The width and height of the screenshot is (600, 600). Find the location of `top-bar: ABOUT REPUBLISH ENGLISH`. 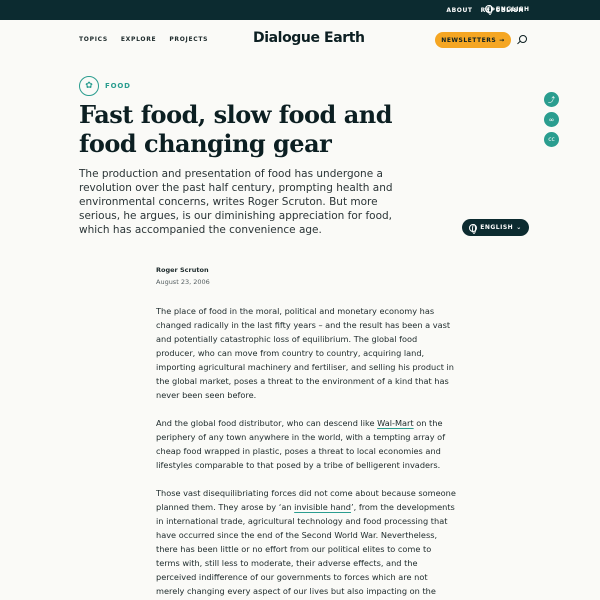

top-bar: ABOUT REPUBLISH ENGLISH is located at coordinates (300, 10).